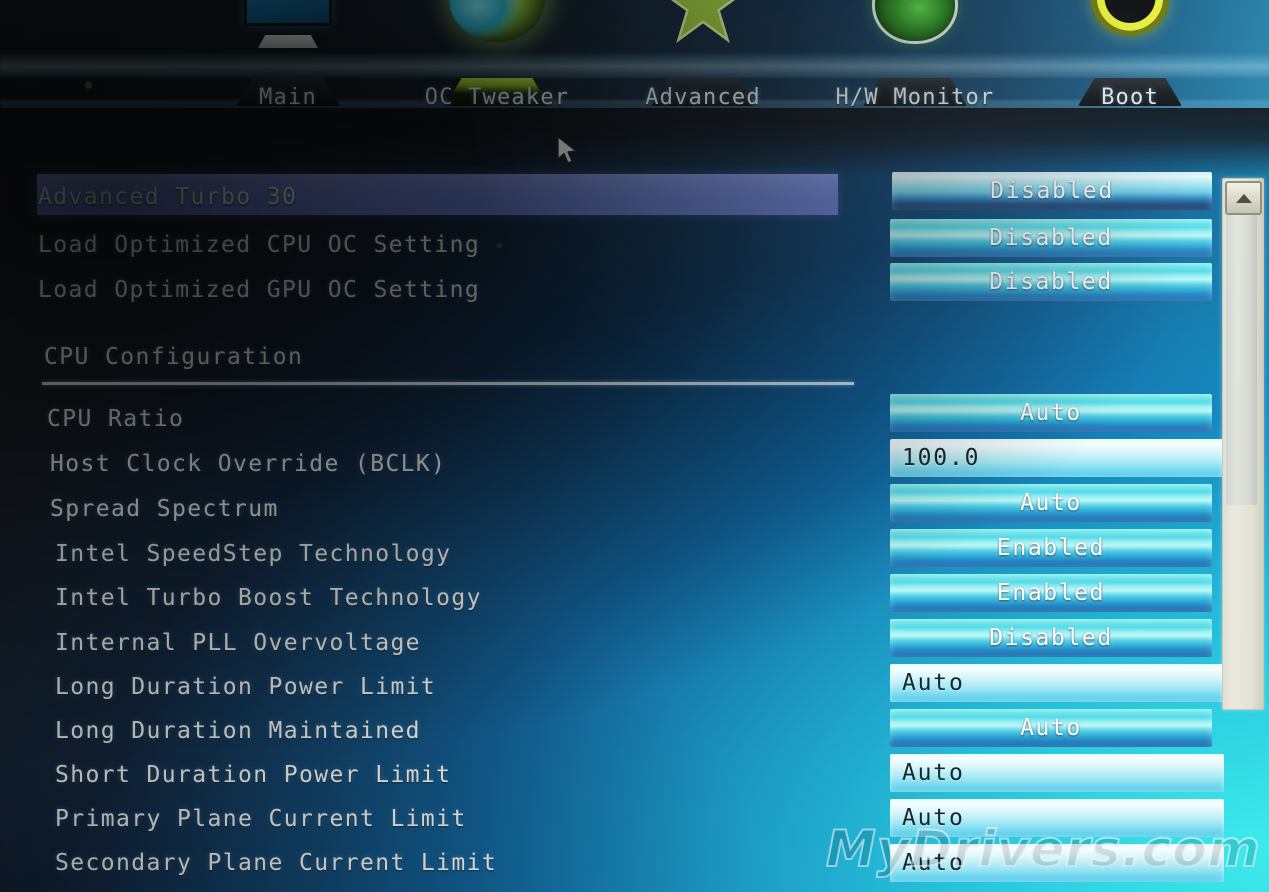  I want to click on option-row-secondary-plane-current-limit: Secondary Plane Current Limit, so click(495, 862).